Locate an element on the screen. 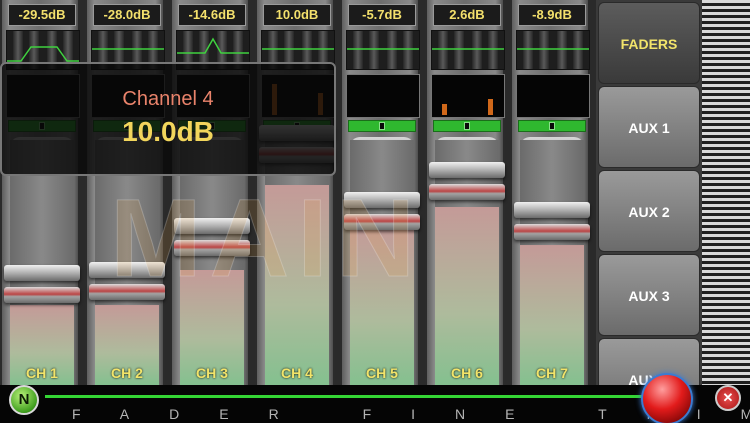 The image size is (750, 423). channel-db-readout: -8.9dB is located at coordinates (552, 15).